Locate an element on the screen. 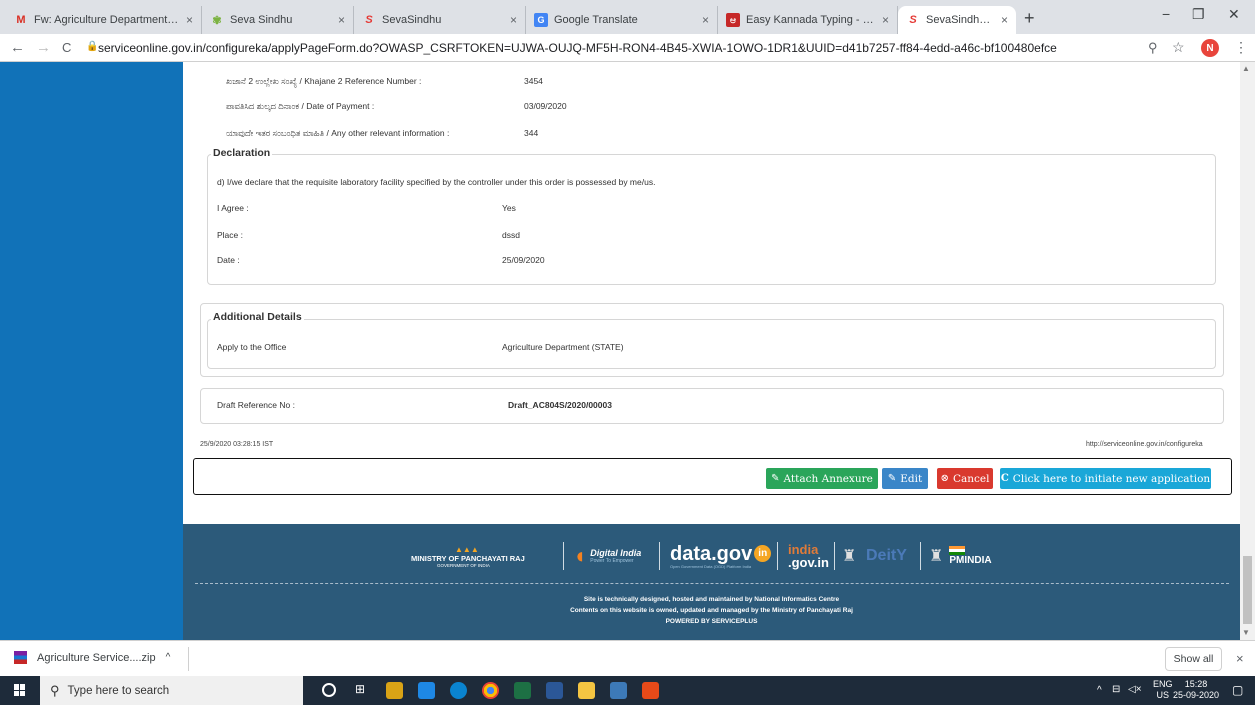 This screenshot has width=1255, height=705. other-info-value: 344 is located at coordinates (531, 133).